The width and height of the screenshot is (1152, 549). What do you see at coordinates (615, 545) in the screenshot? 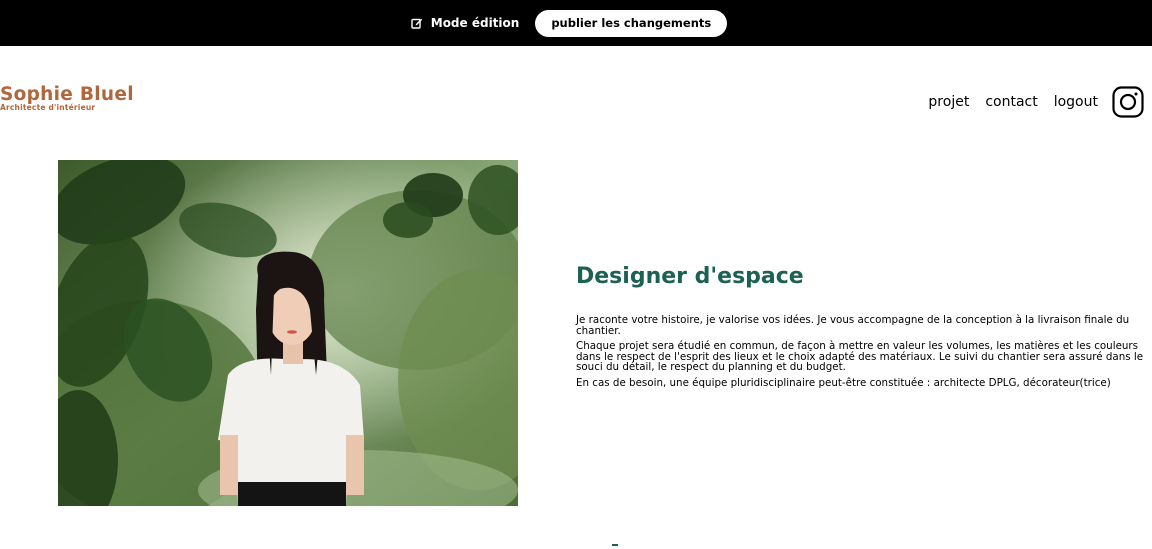
I see `next-section-heading-fragment` at bounding box center [615, 545].